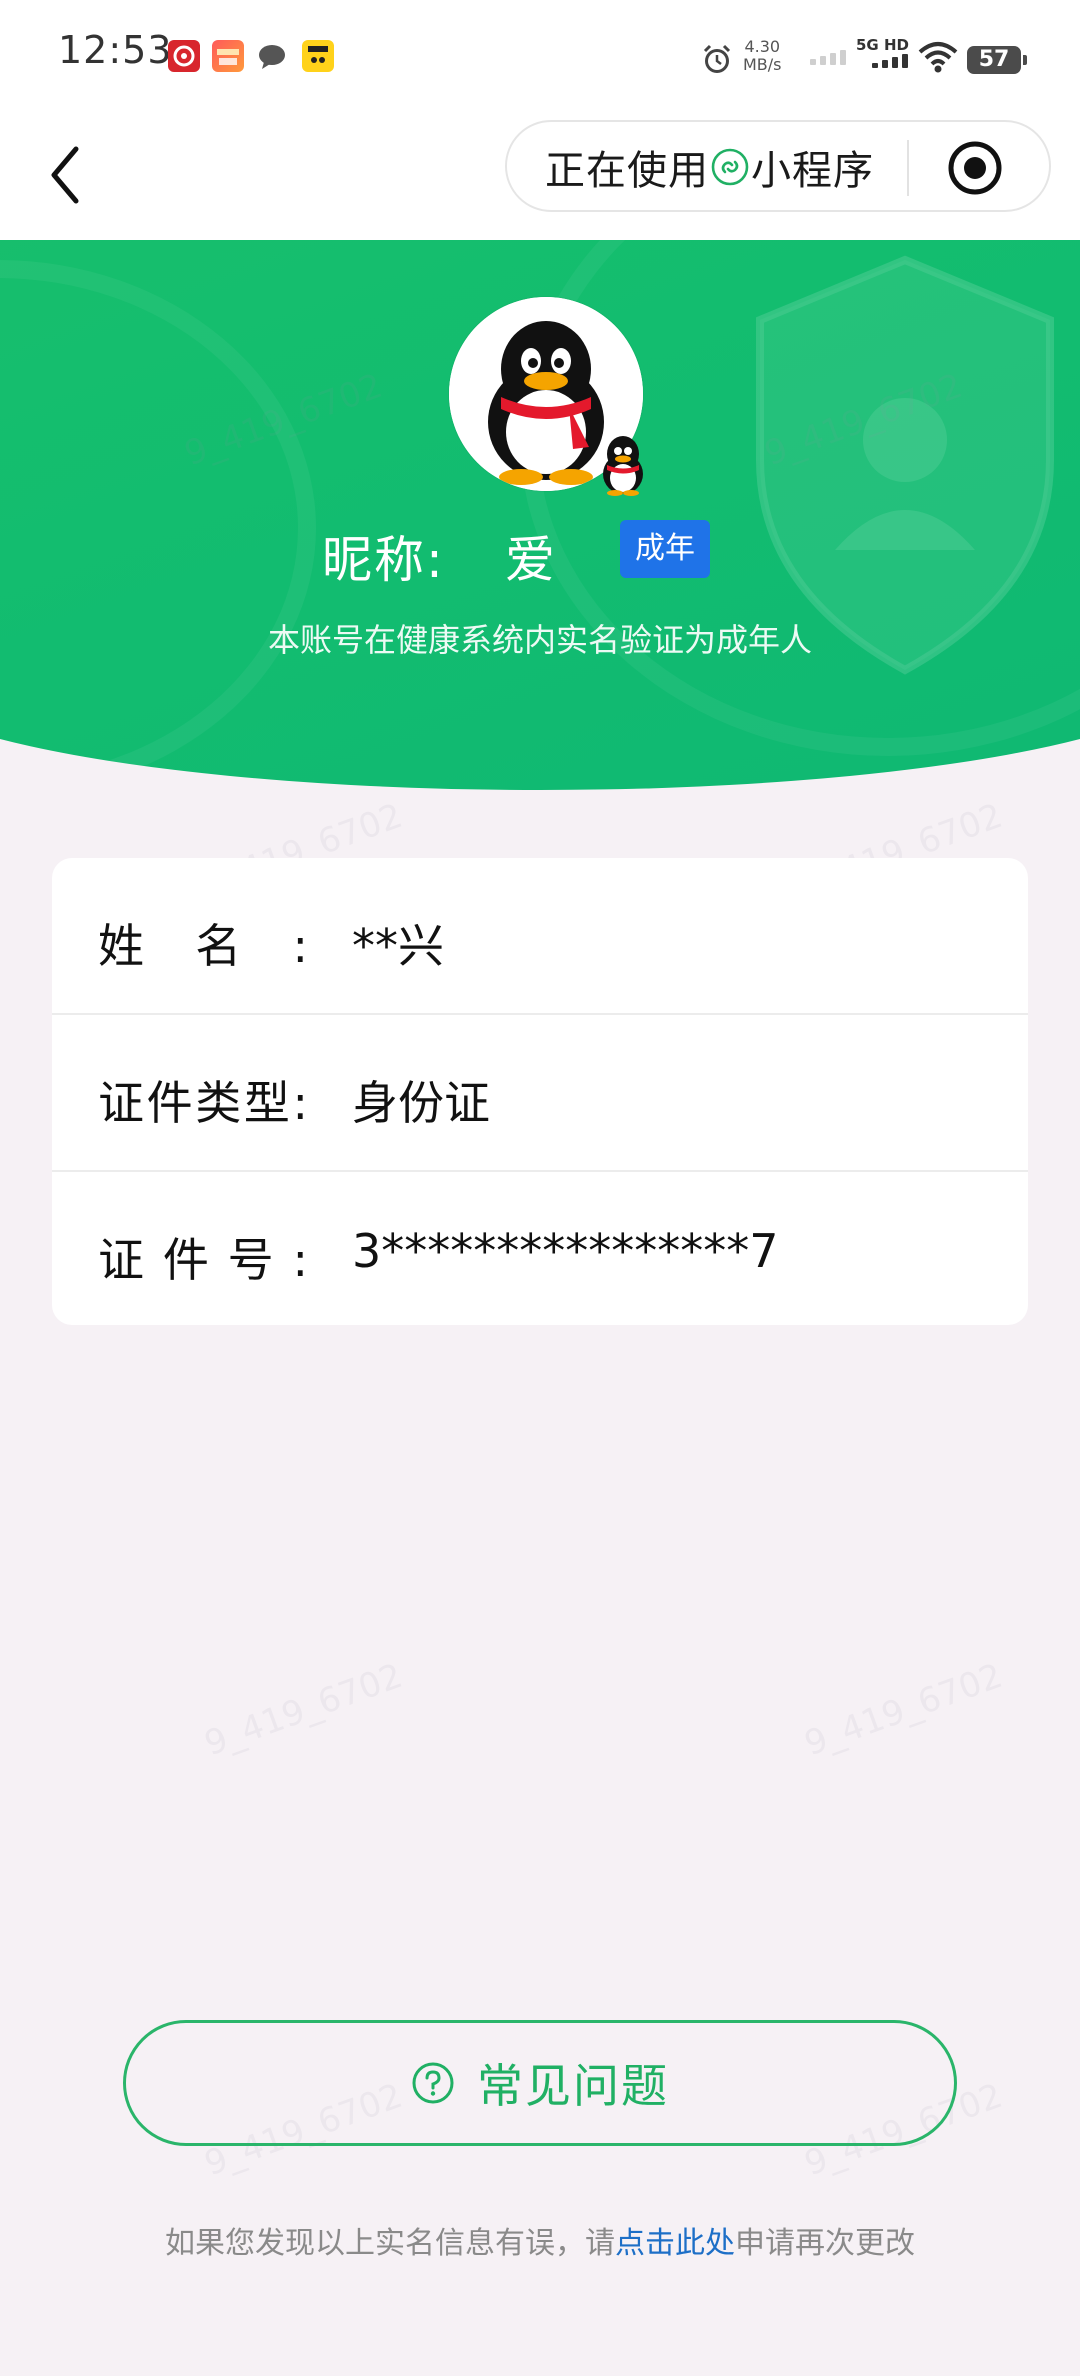 Image resolution: width=1080 pixels, height=2376 pixels. I want to click on capsule-label: 正在使用 小程序, so click(709, 167).